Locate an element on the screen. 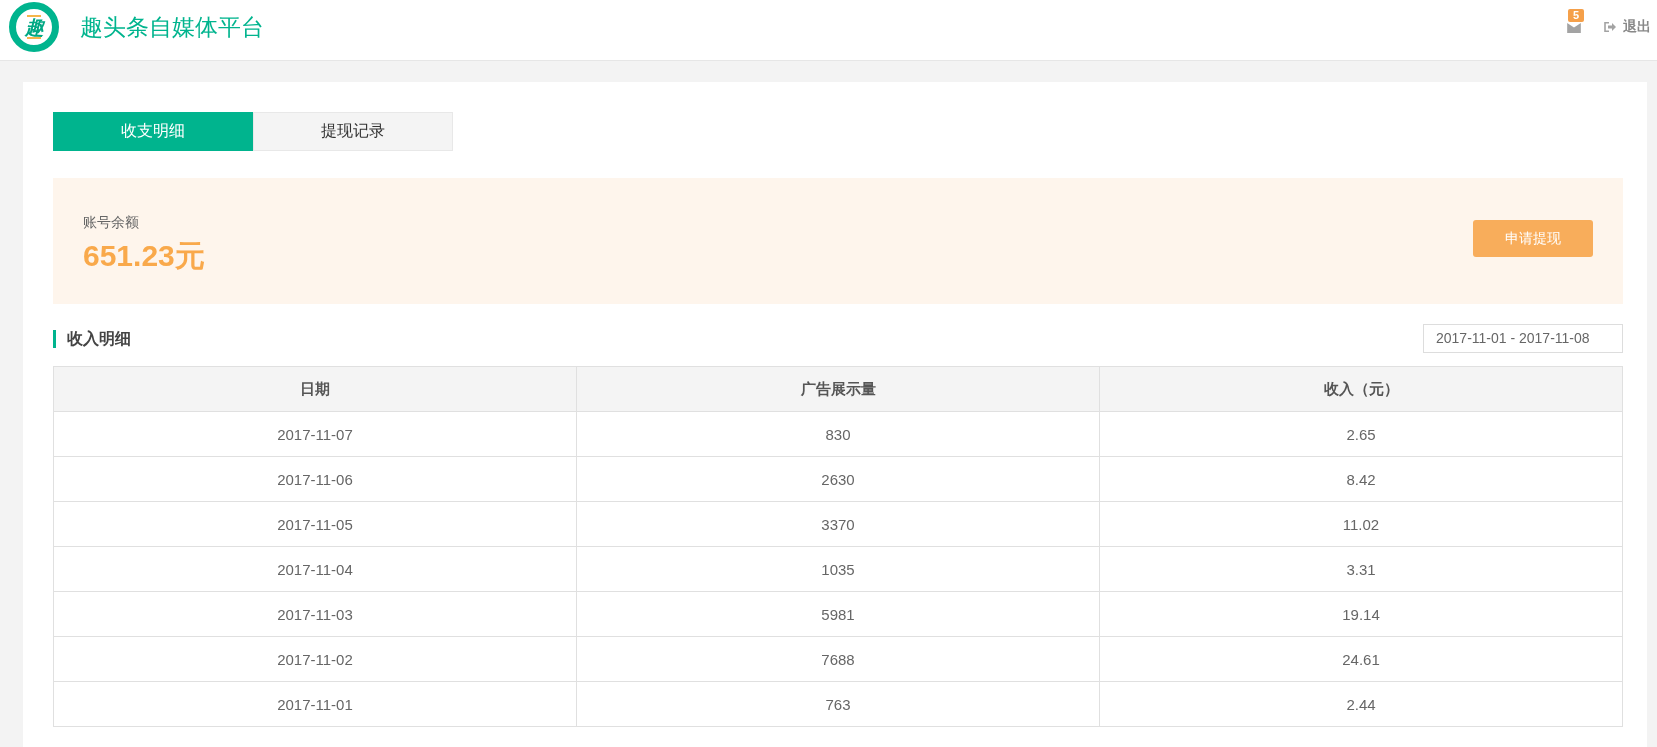  table-cell: 1035 is located at coordinates (838, 569).